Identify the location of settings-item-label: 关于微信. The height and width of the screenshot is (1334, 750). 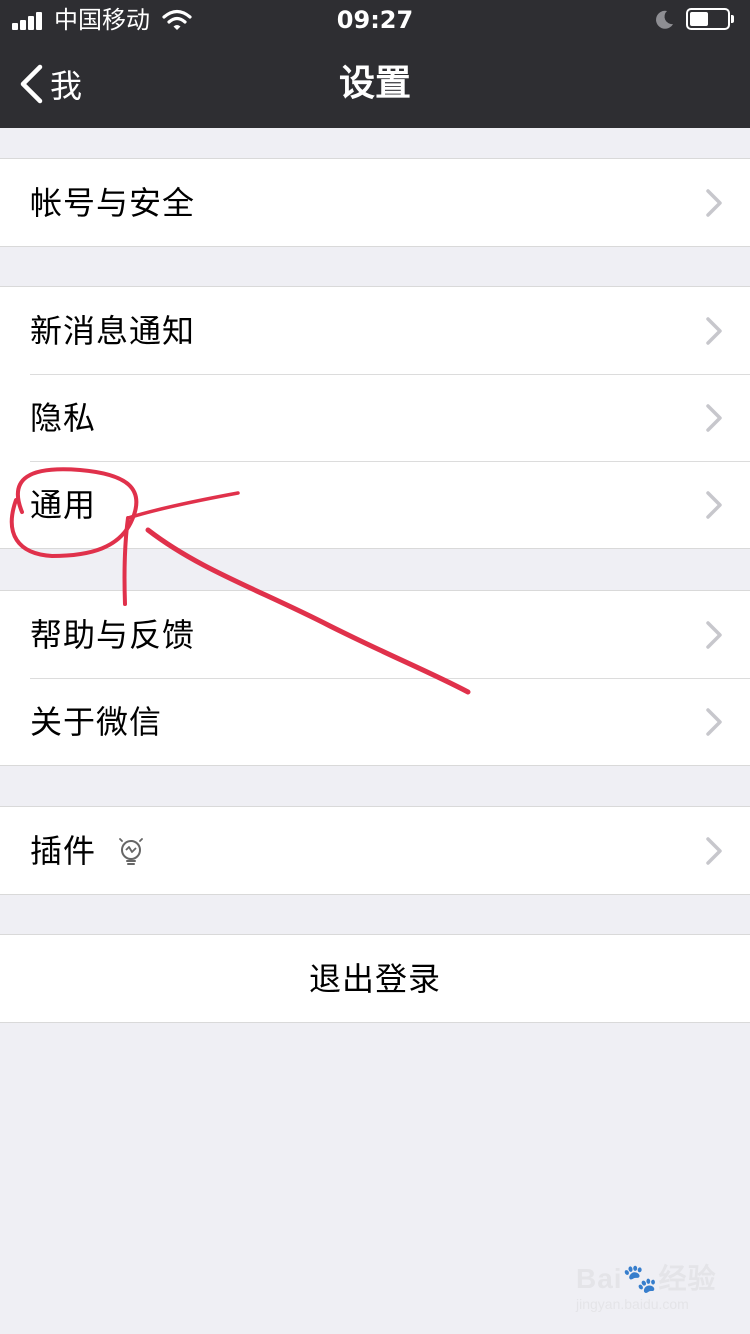
(96, 721).